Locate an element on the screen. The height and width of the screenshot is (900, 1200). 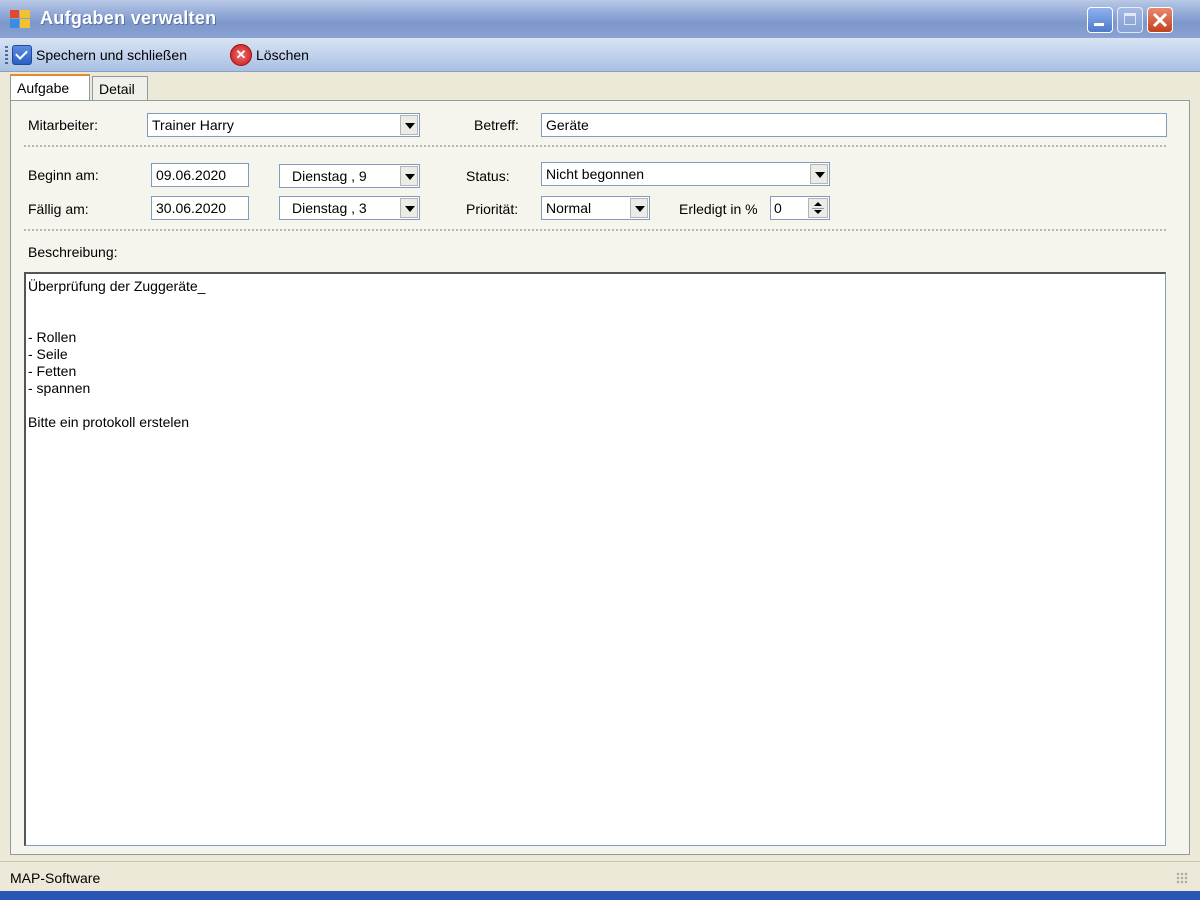
save-and-close-label: Spechern und schließen is located at coordinates (111, 55).